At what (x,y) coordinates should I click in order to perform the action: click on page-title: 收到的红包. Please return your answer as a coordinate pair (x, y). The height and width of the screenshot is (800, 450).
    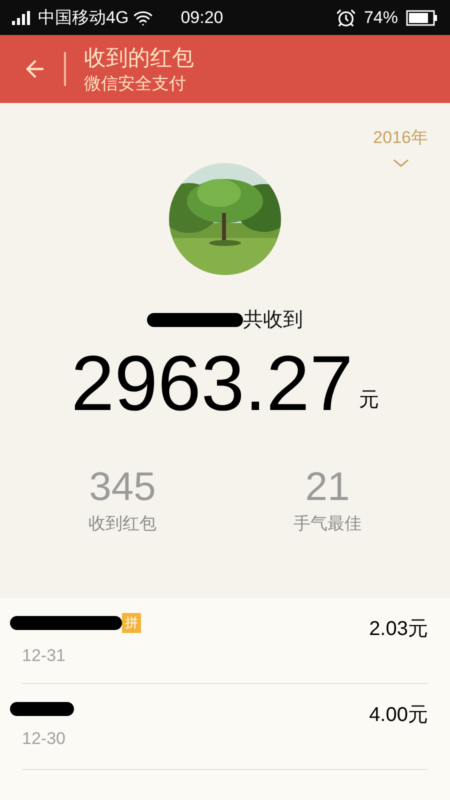
    Looking at the image, I should click on (139, 58).